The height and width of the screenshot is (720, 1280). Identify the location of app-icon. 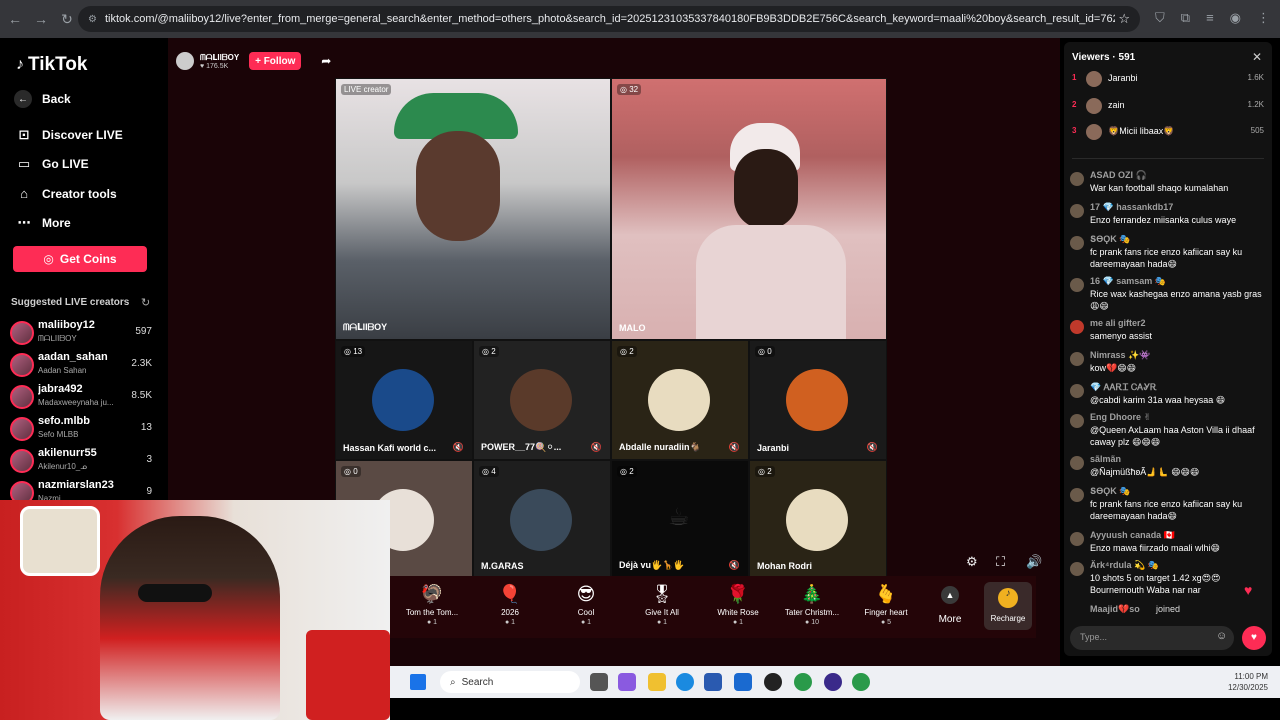
(773, 682).